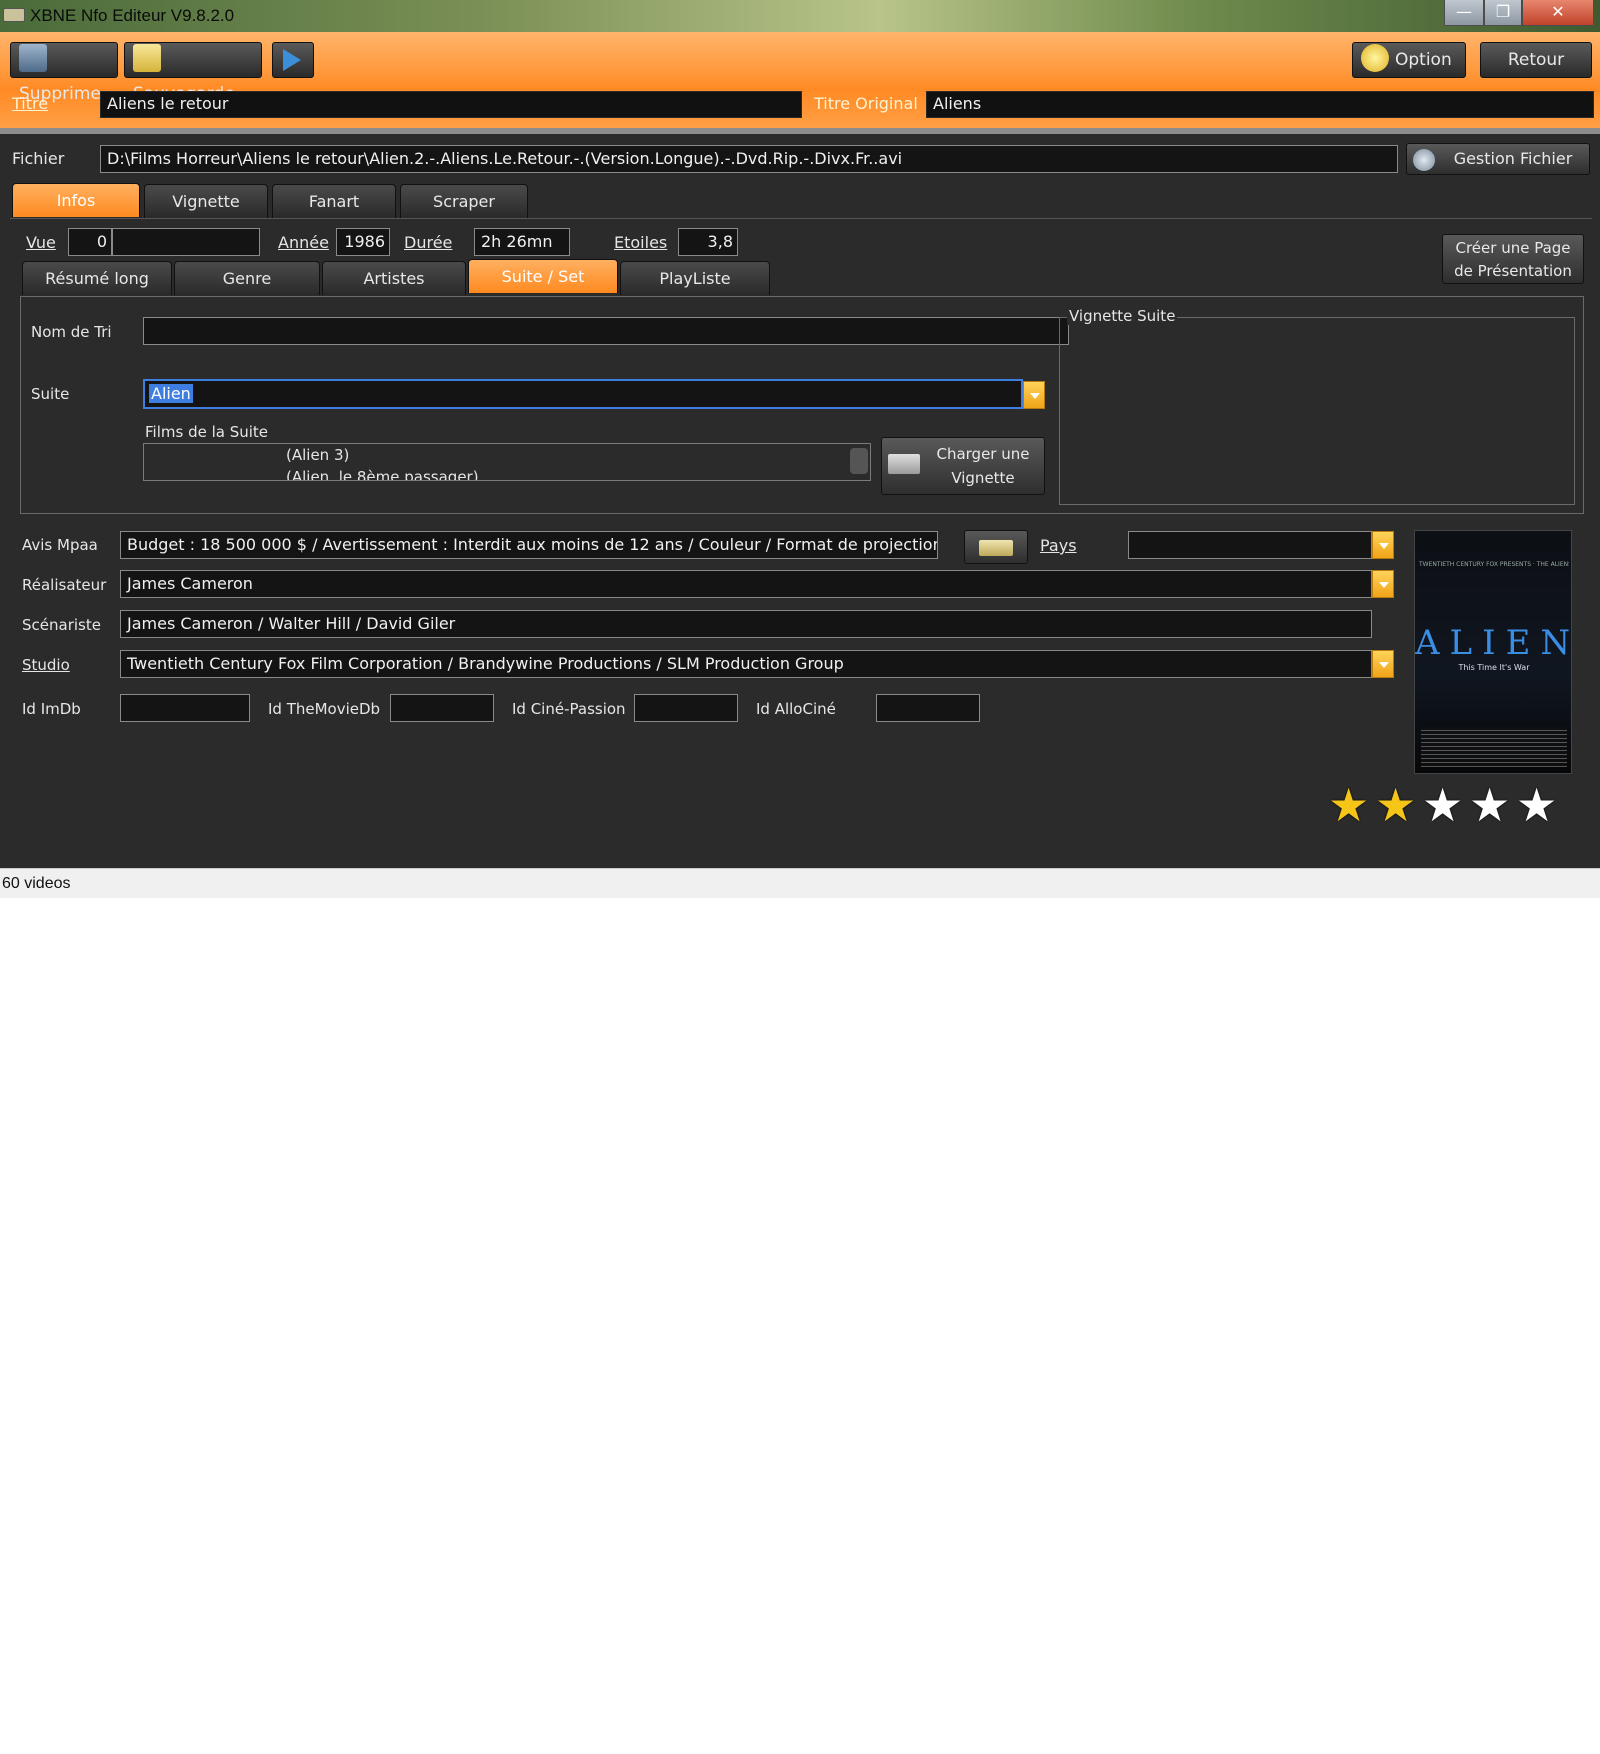 The width and height of the screenshot is (1600, 1754). Describe the element at coordinates (1250, 545) in the screenshot. I see `country-field` at that location.